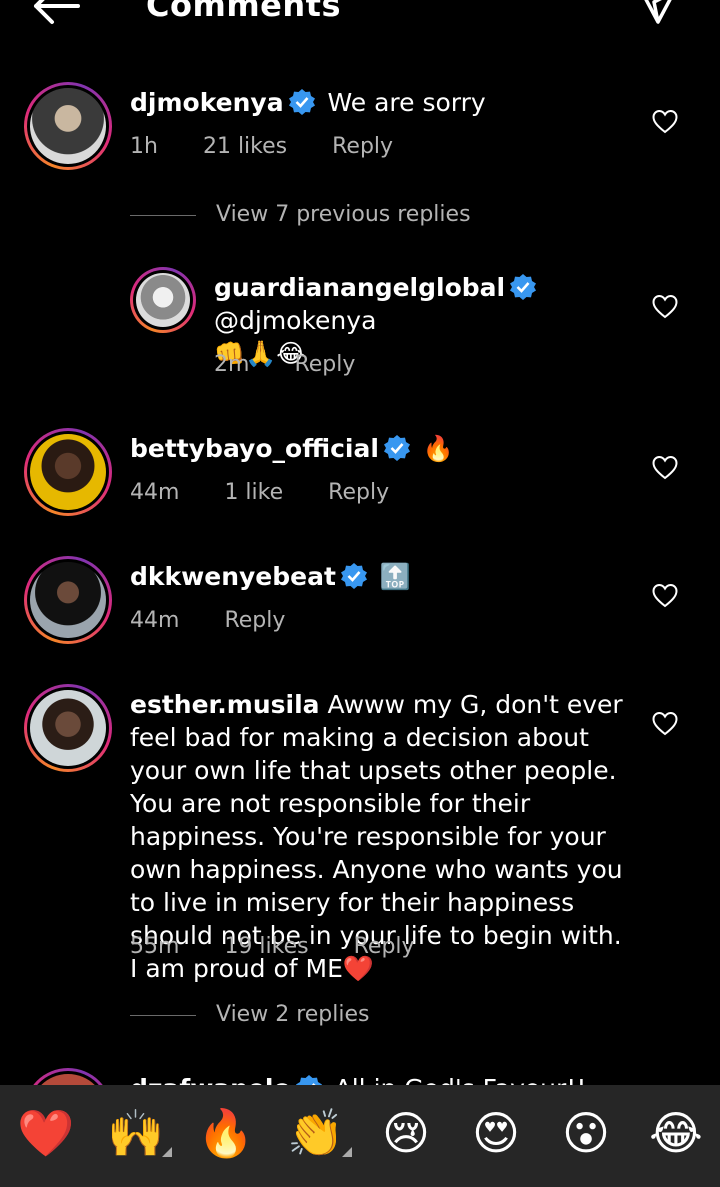 The width and height of the screenshot is (720, 1187). Describe the element at coordinates (395, 576) in the screenshot. I see `comment-emoji: 🔝` at that location.